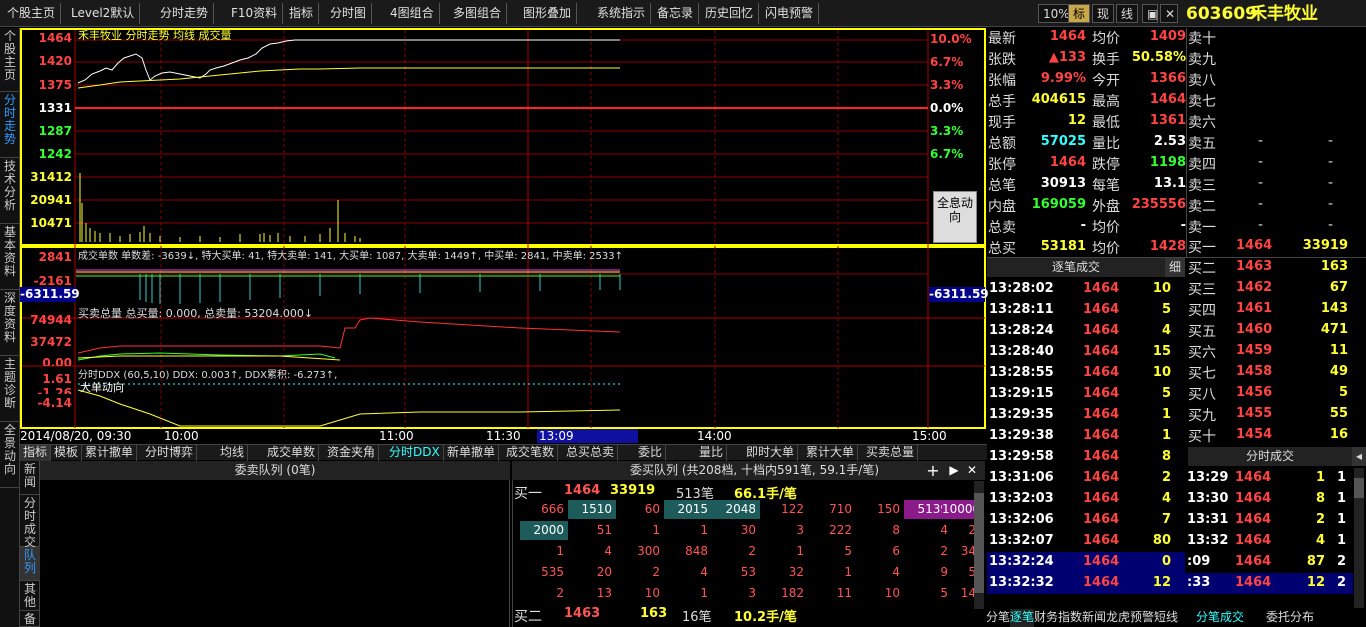  I want to click on sell-level-row: 卖五 - -, so click(1277, 143).